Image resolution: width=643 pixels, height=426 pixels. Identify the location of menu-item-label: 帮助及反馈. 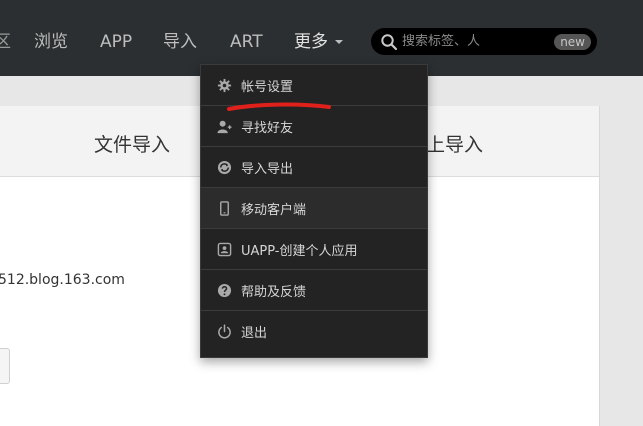
(274, 292).